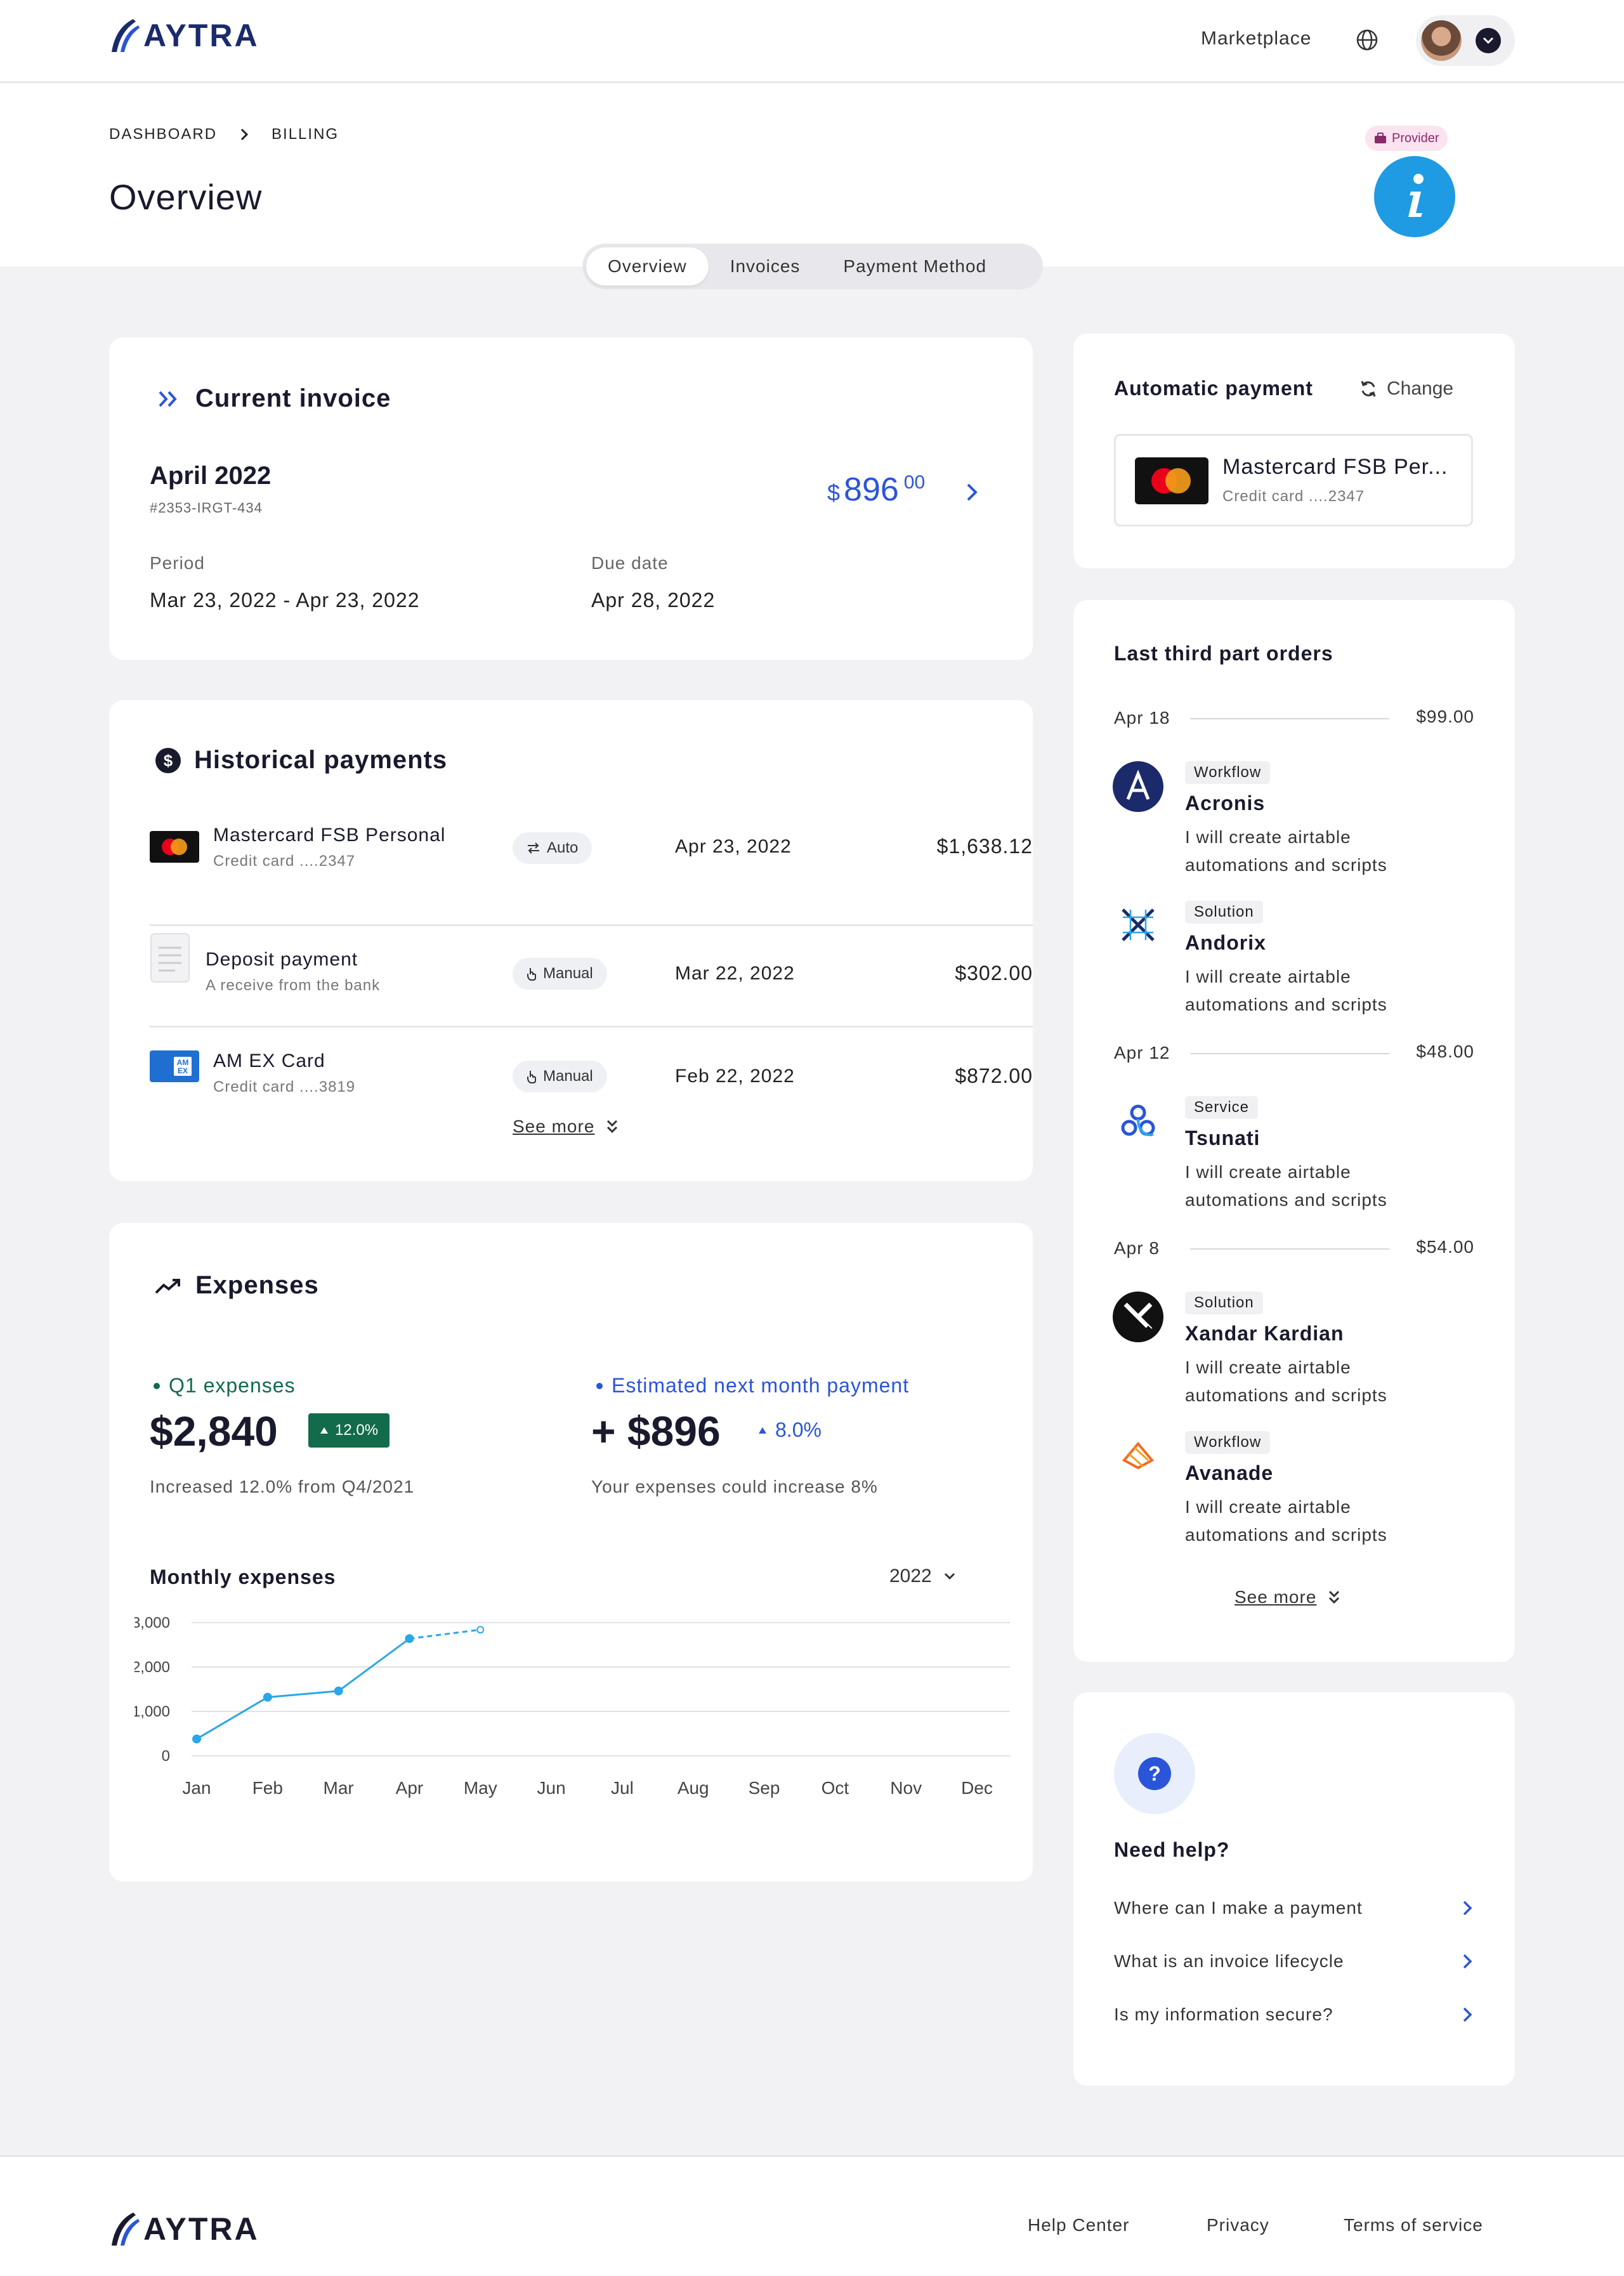 Image resolution: width=1624 pixels, height=2276 pixels. I want to click on double-chevron-right-icon, so click(168, 399).